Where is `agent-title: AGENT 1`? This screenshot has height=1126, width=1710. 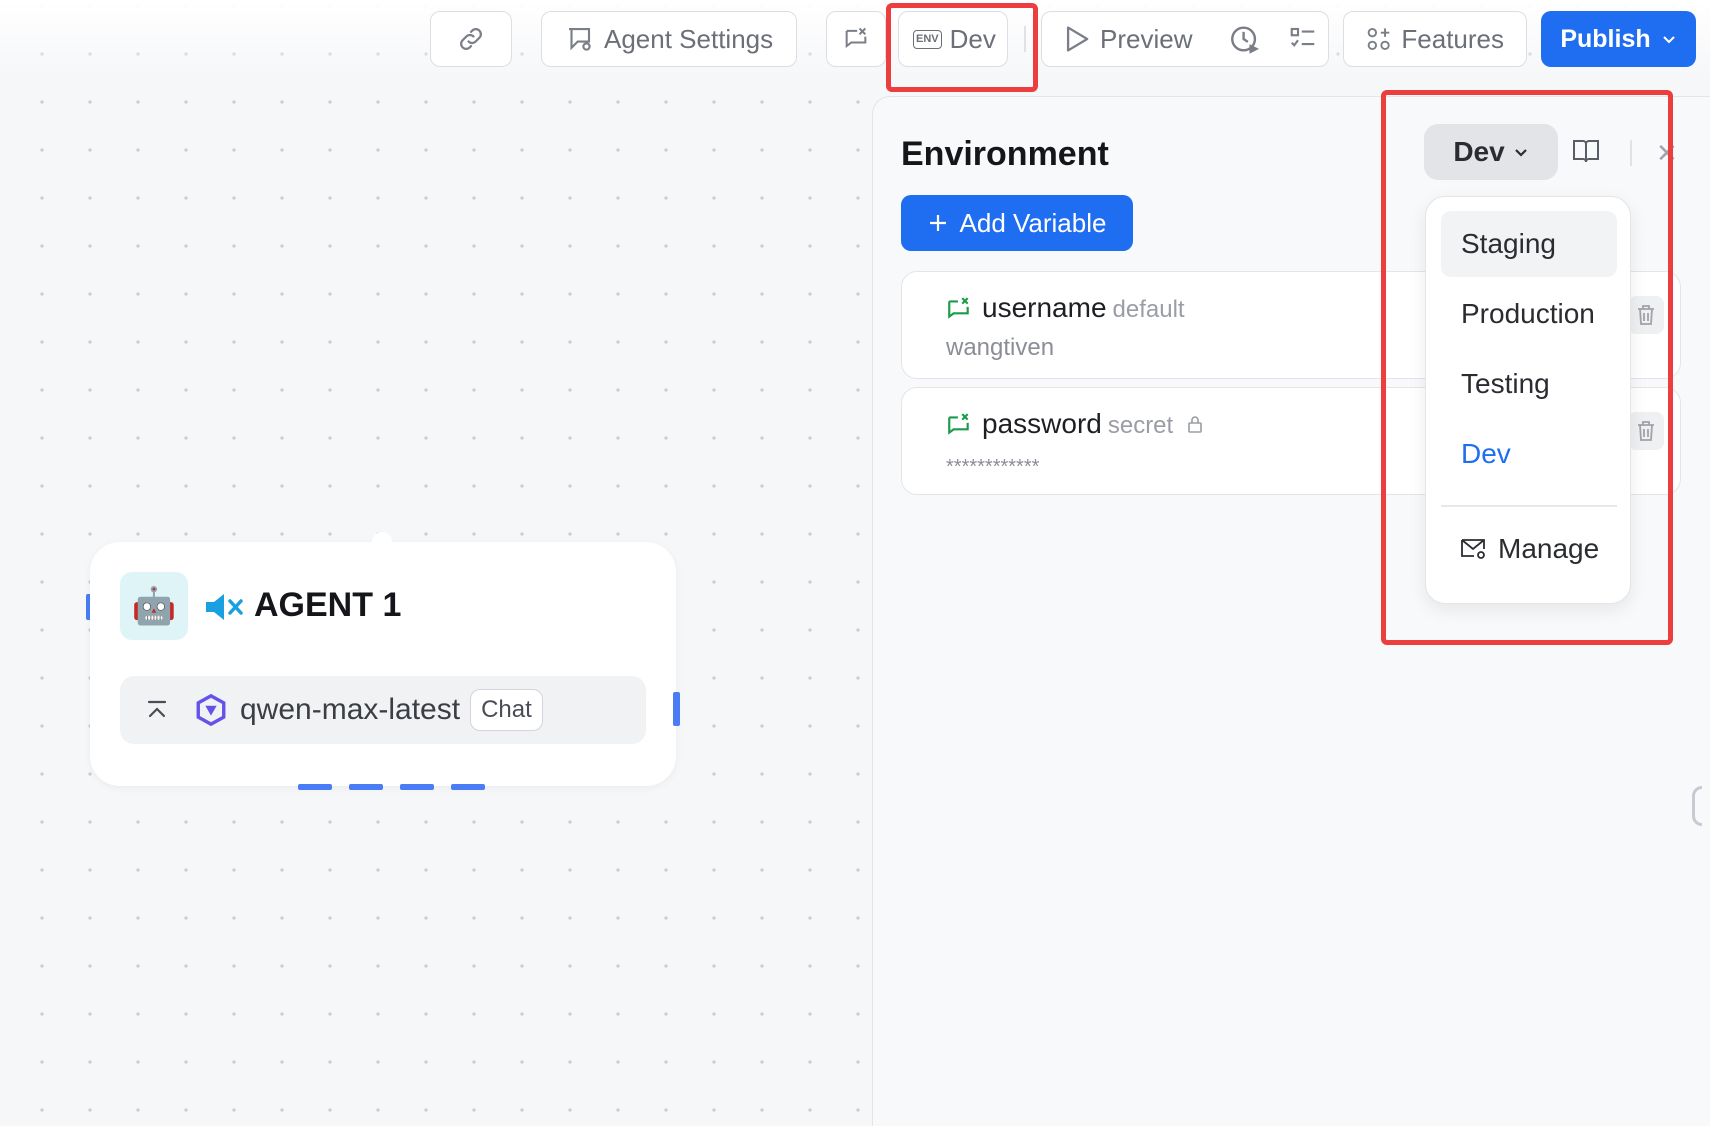
agent-title: AGENT 1 is located at coordinates (328, 605).